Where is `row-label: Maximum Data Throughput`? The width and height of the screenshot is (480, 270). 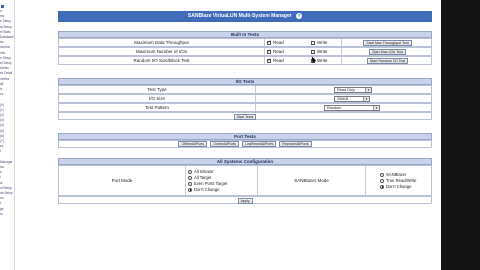
row-label: Maximum Data Throughput is located at coordinates (161, 42).